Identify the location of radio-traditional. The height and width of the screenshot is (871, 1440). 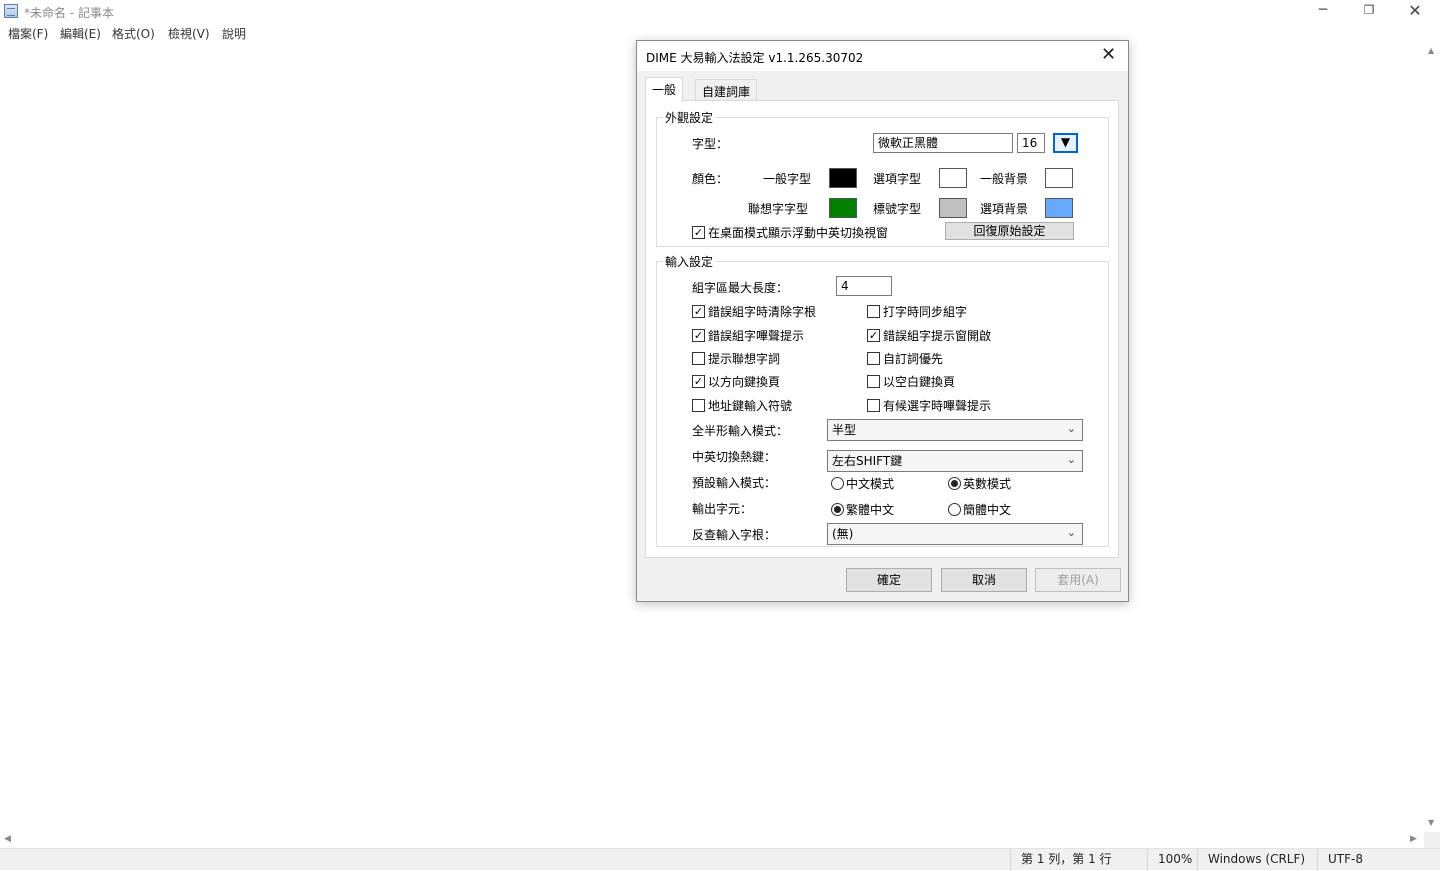
(837, 509).